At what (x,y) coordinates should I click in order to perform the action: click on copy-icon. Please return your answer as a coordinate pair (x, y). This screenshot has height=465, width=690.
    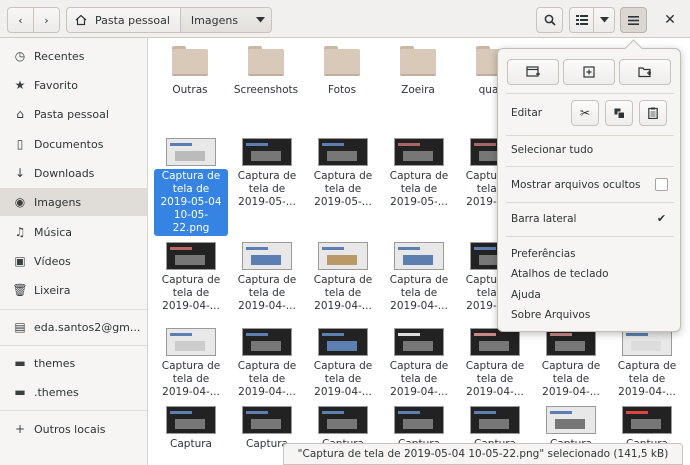
    Looking at the image, I should click on (619, 113).